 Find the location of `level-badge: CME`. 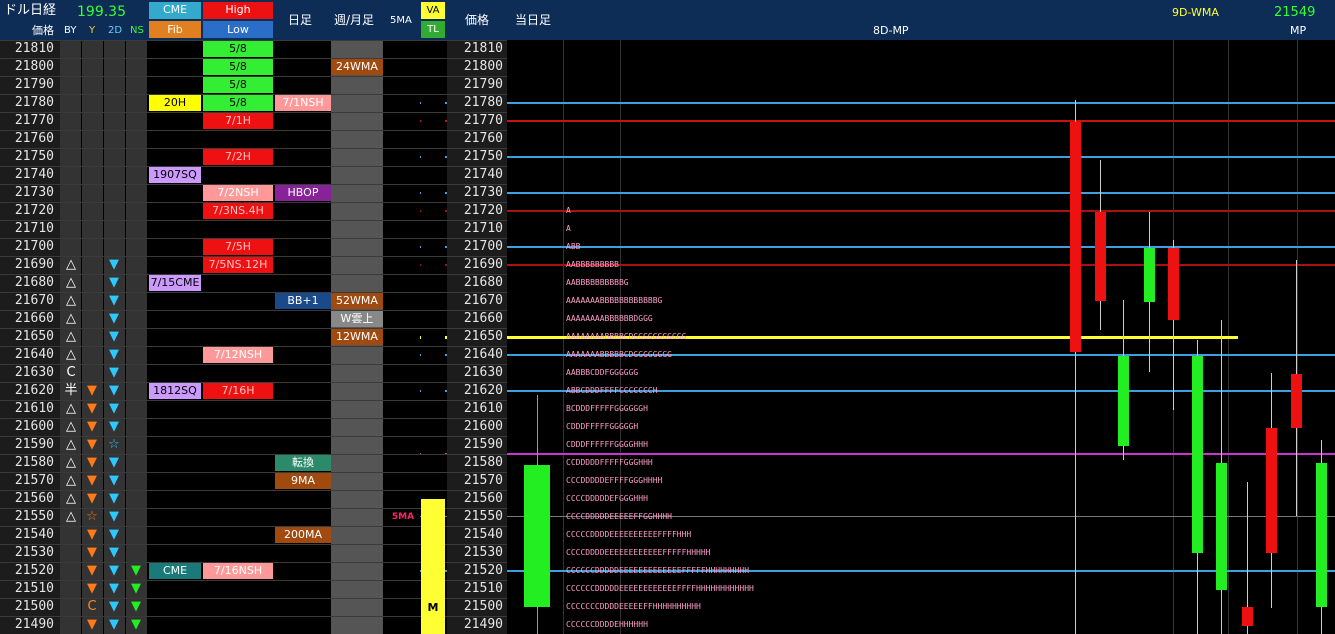

level-badge: CME is located at coordinates (175, 571).